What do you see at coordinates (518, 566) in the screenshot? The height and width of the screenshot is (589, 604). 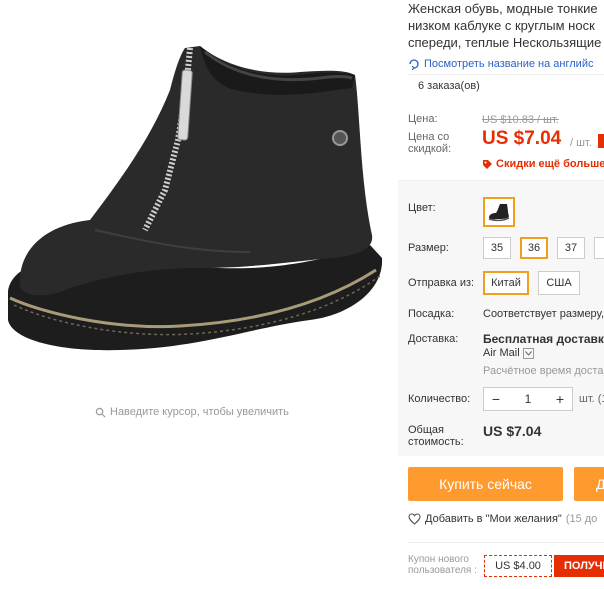 I see `coupon-value: US $4.00` at bounding box center [518, 566].